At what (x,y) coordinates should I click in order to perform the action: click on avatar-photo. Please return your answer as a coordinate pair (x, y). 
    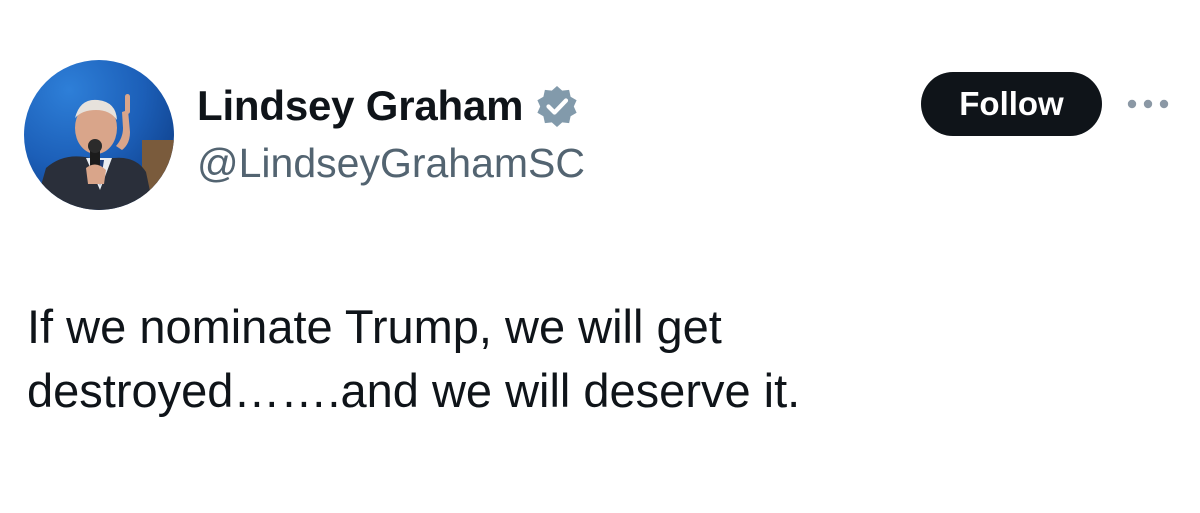
    Looking at the image, I should click on (99, 135).